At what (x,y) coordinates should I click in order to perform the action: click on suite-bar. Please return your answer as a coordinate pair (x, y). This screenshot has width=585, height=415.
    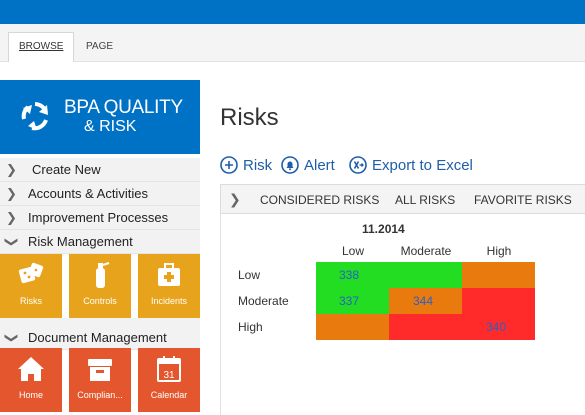
    Looking at the image, I should click on (292, 12).